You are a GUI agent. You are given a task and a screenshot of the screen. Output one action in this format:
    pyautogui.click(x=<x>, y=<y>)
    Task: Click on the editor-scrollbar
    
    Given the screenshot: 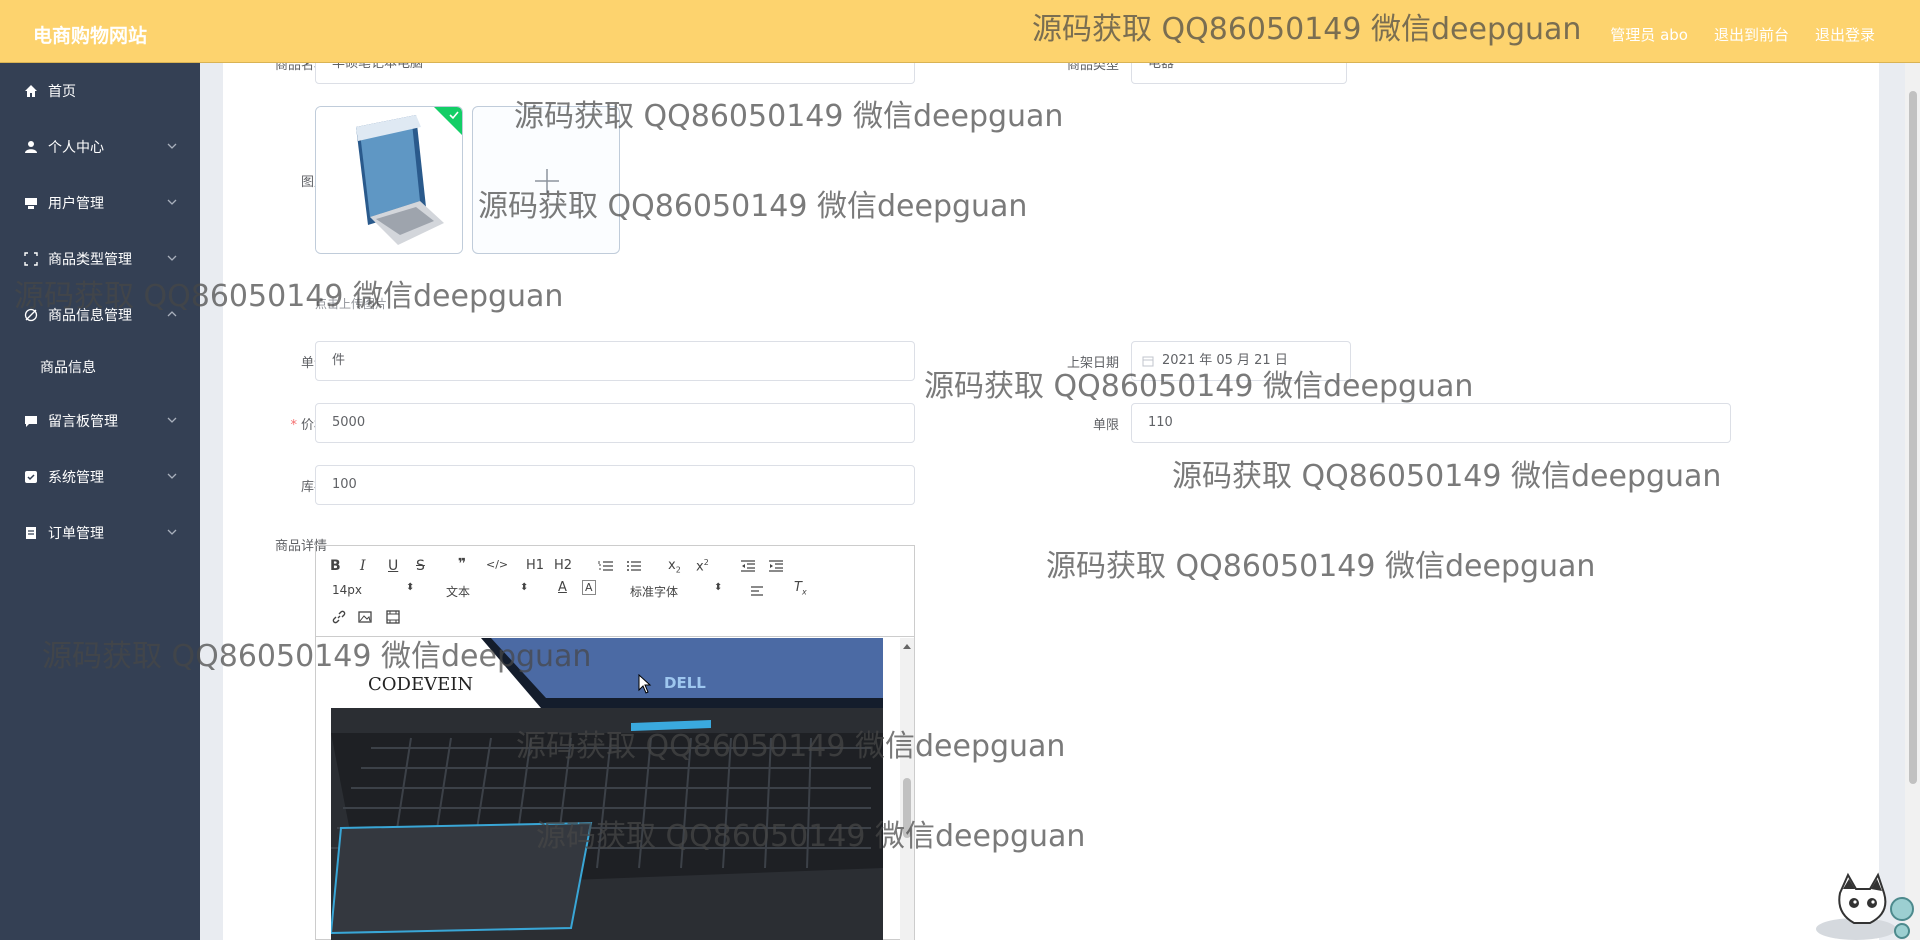 What is the action you would take?
    pyautogui.click(x=907, y=789)
    